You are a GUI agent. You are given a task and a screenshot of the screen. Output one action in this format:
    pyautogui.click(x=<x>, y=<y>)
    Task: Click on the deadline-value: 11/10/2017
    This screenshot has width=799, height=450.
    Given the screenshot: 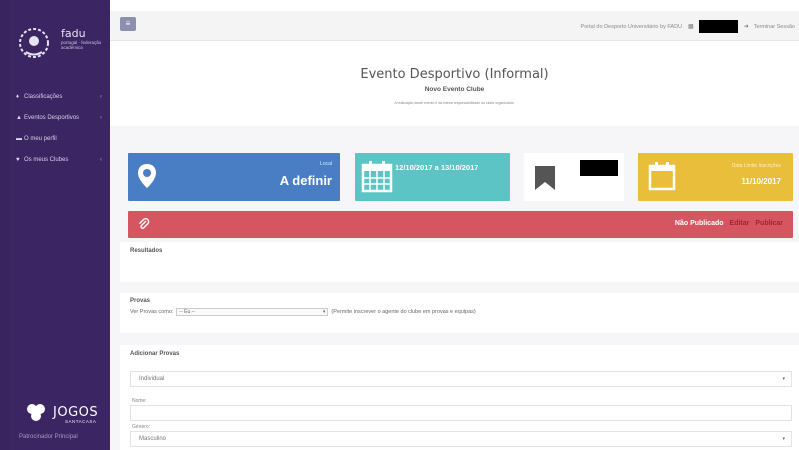 What is the action you would take?
    pyautogui.click(x=761, y=181)
    